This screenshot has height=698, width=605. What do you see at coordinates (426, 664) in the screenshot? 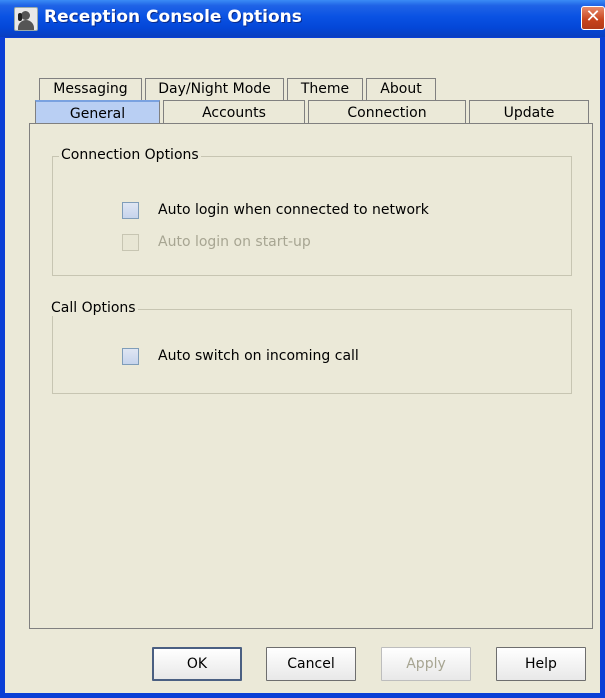
I see `apply-button: Apply` at bounding box center [426, 664].